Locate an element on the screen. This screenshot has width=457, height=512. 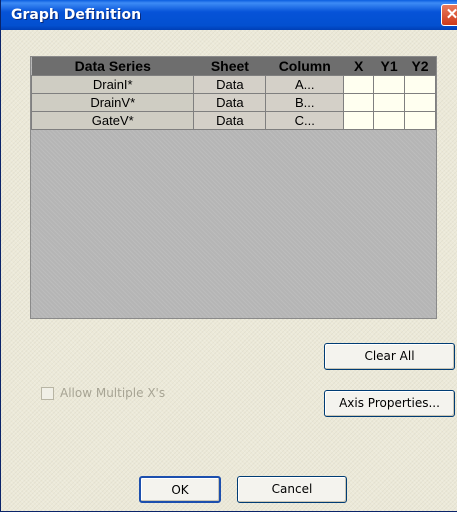
column-header-x: X is located at coordinates (358, 66).